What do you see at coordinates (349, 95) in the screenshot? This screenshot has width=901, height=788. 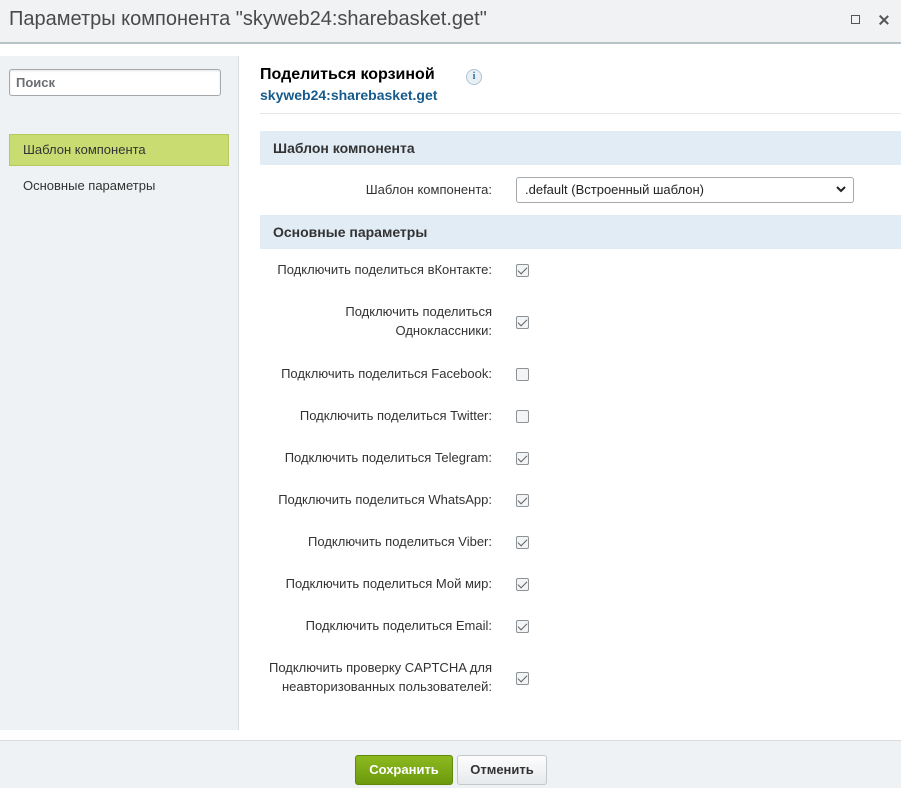 I see `component-code: skyweb24:sharebasket.get` at bounding box center [349, 95].